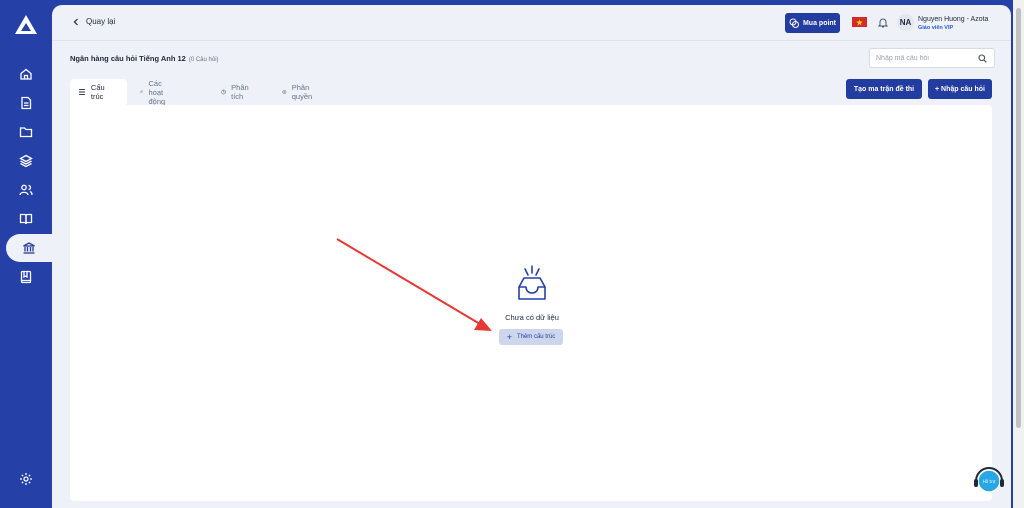 The width and height of the screenshot is (1024, 508). What do you see at coordinates (302, 92) in the screenshot?
I see `tab-label: Phân quyền` at bounding box center [302, 92].